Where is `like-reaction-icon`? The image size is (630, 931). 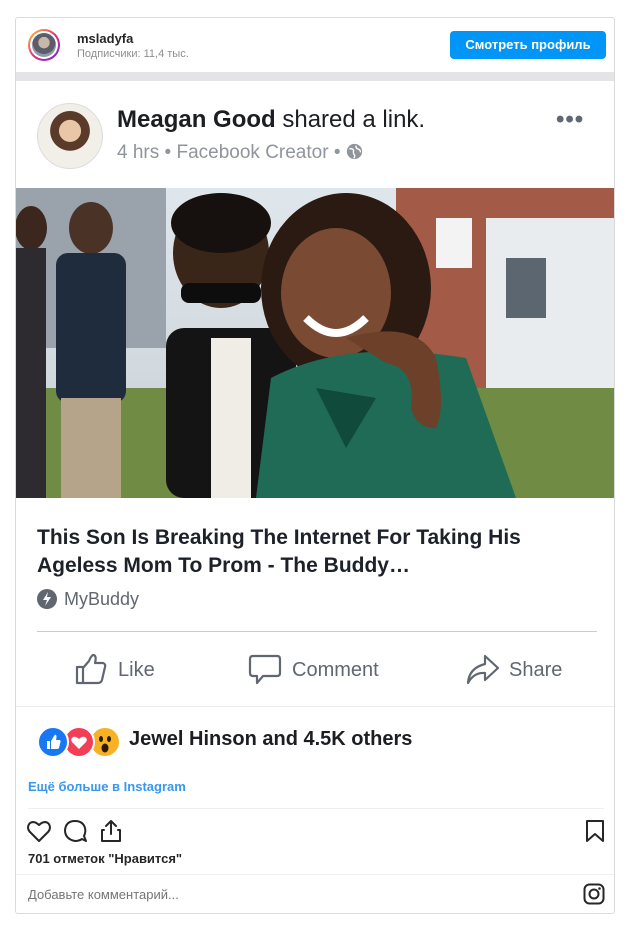
like-reaction-icon is located at coordinates (53, 742).